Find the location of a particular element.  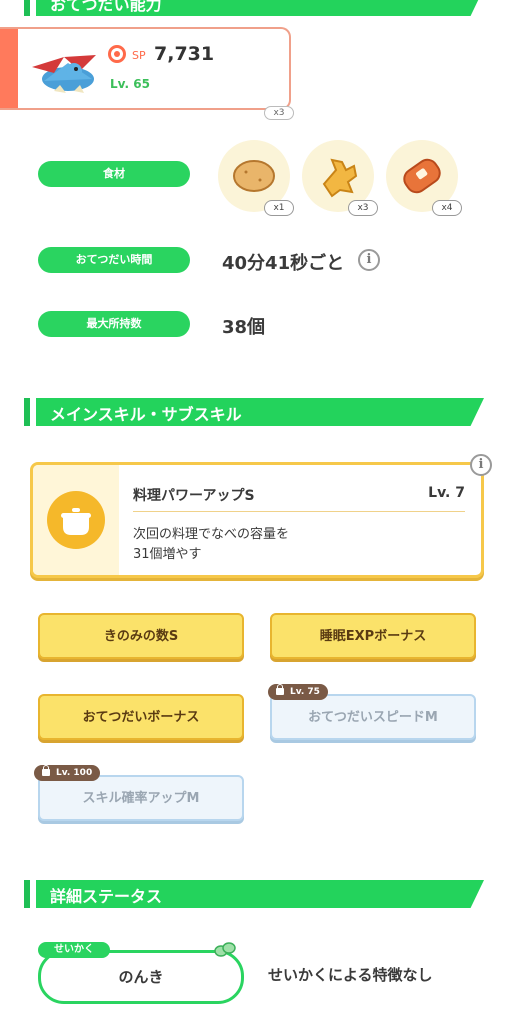

leaf-icon is located at coordinates (225, 949).